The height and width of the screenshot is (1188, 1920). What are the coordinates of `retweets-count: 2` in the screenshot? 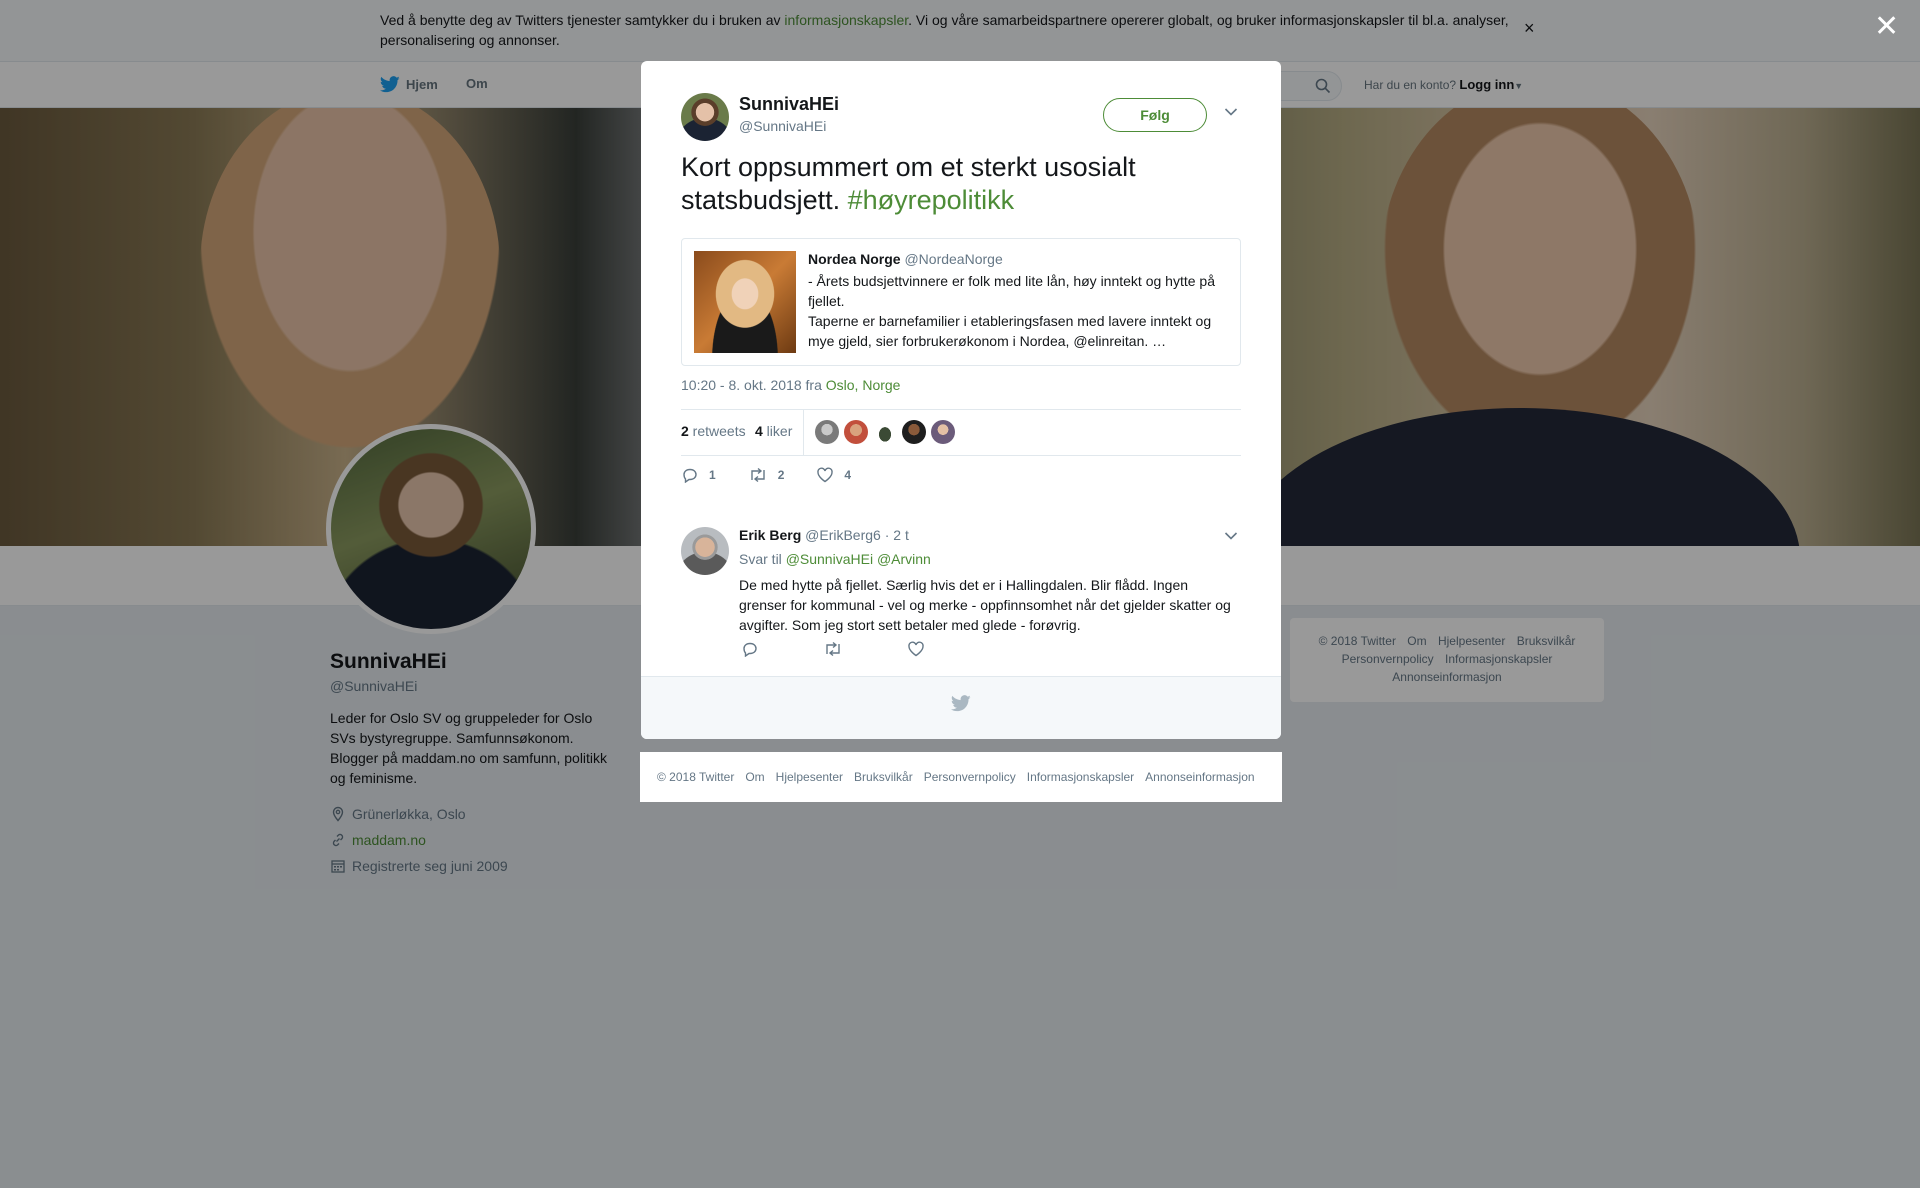 It's located at (685, 431).